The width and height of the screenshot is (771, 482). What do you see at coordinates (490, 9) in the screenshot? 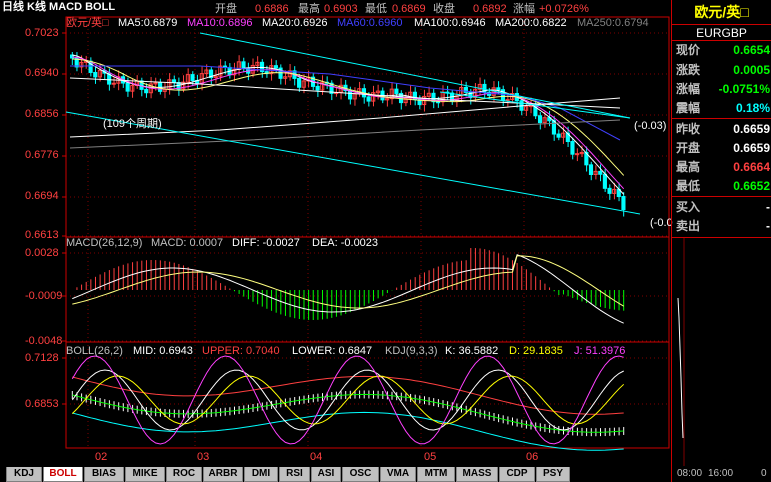
I see `quote-close-value: 0.6892` at bounding box center [490, 9].